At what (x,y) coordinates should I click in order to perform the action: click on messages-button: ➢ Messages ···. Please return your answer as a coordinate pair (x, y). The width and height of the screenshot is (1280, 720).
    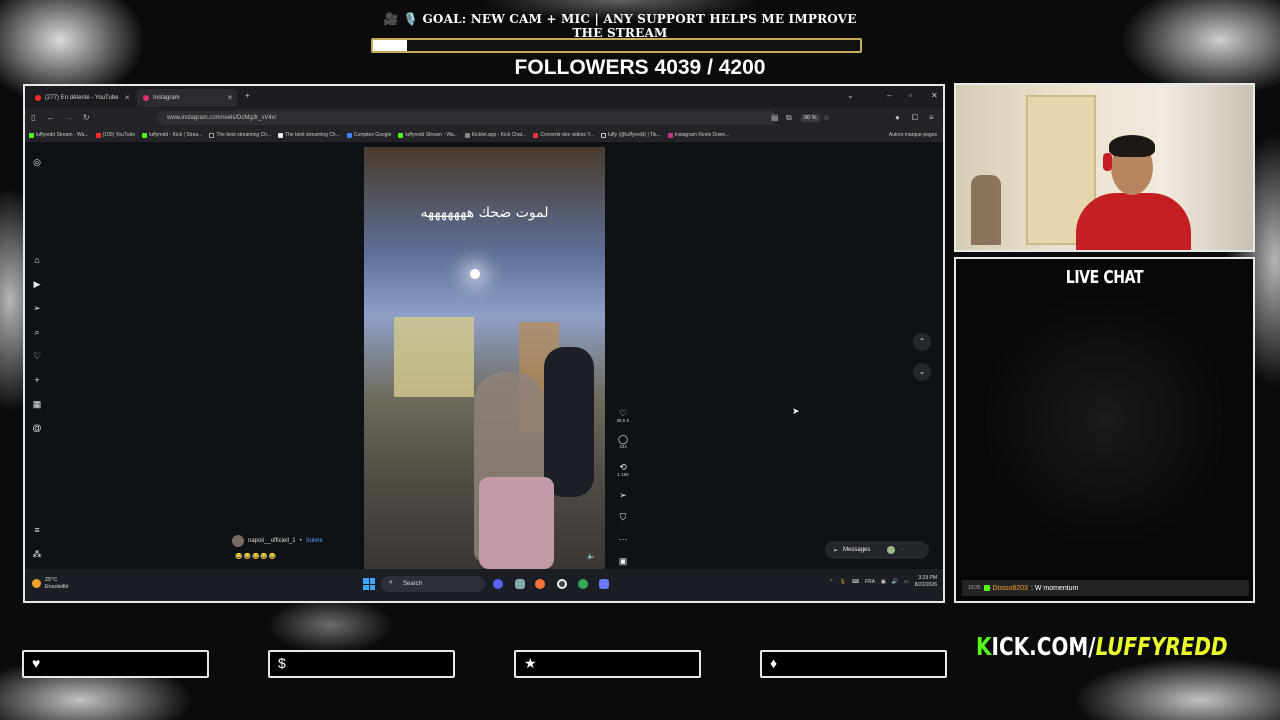
    Looking at the image, I should click on (877, 550).